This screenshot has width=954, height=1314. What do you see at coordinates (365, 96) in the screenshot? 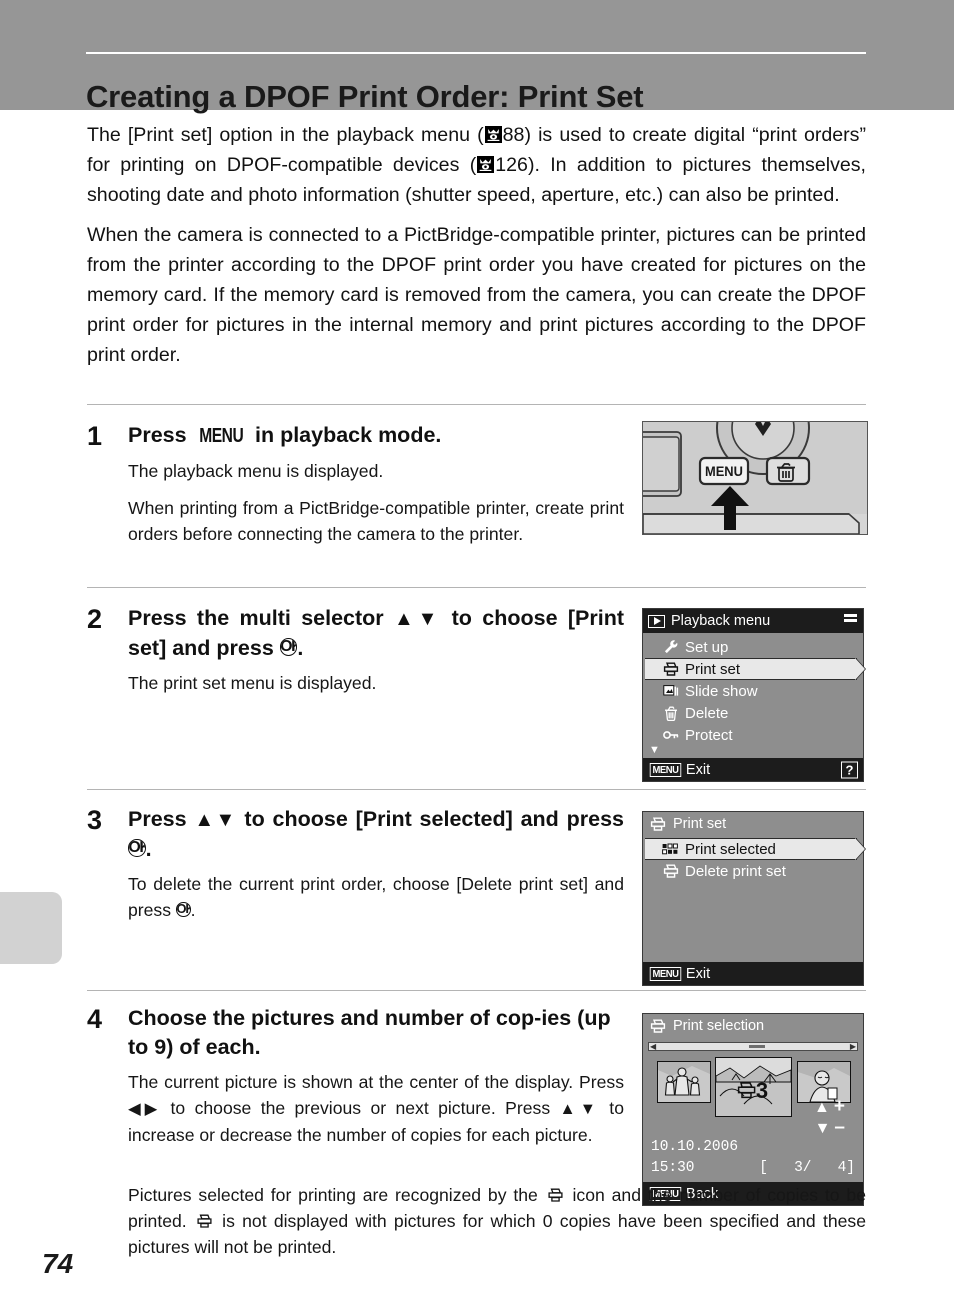
I see `page-title: Creating a DPOF Print Order: Print Set` at bounding box center [365, 96].